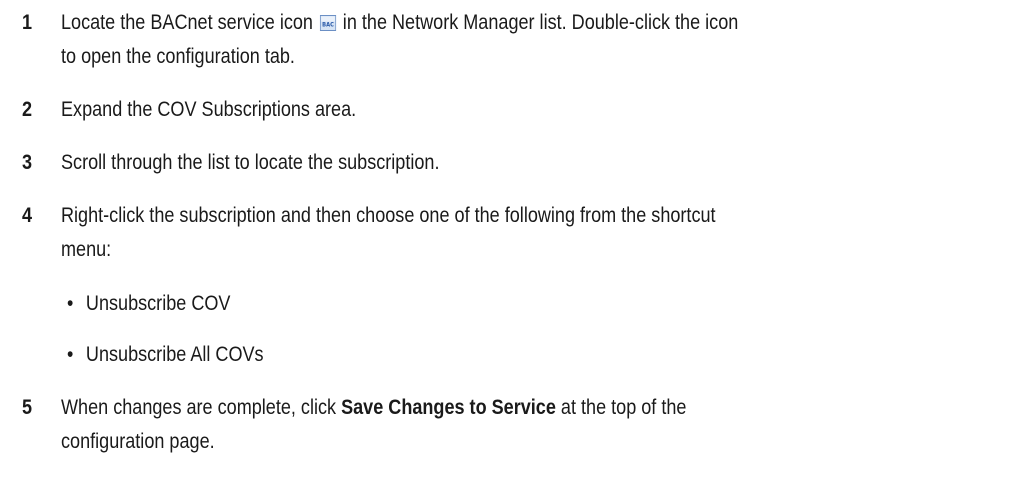 The width and height of the screenshot is (1028, 483). Describe the element at coordinates (158, 303) in the screenshot. I see `bullet-text: Unsubscribe COV` at that location.